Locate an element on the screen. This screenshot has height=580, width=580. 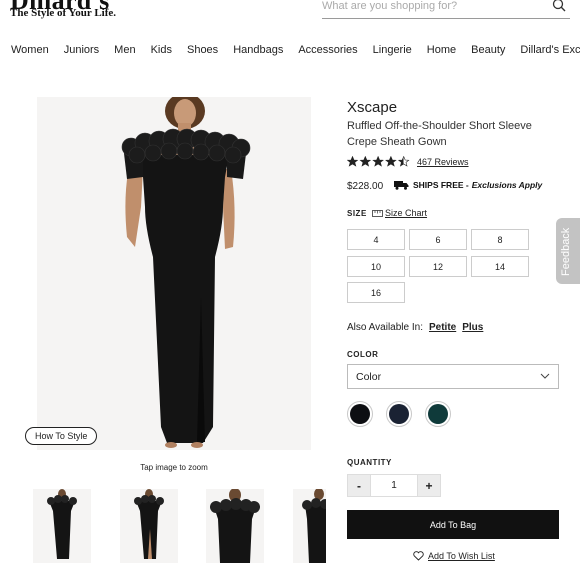
product-brand: Xscape is located at coordinates (372, 107).